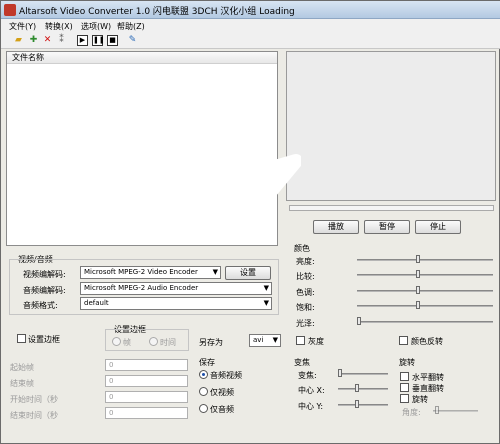  Describe the element at coordinates (18, 40) in the screenshot. I see `open-folder-icon: ▰` at that location.